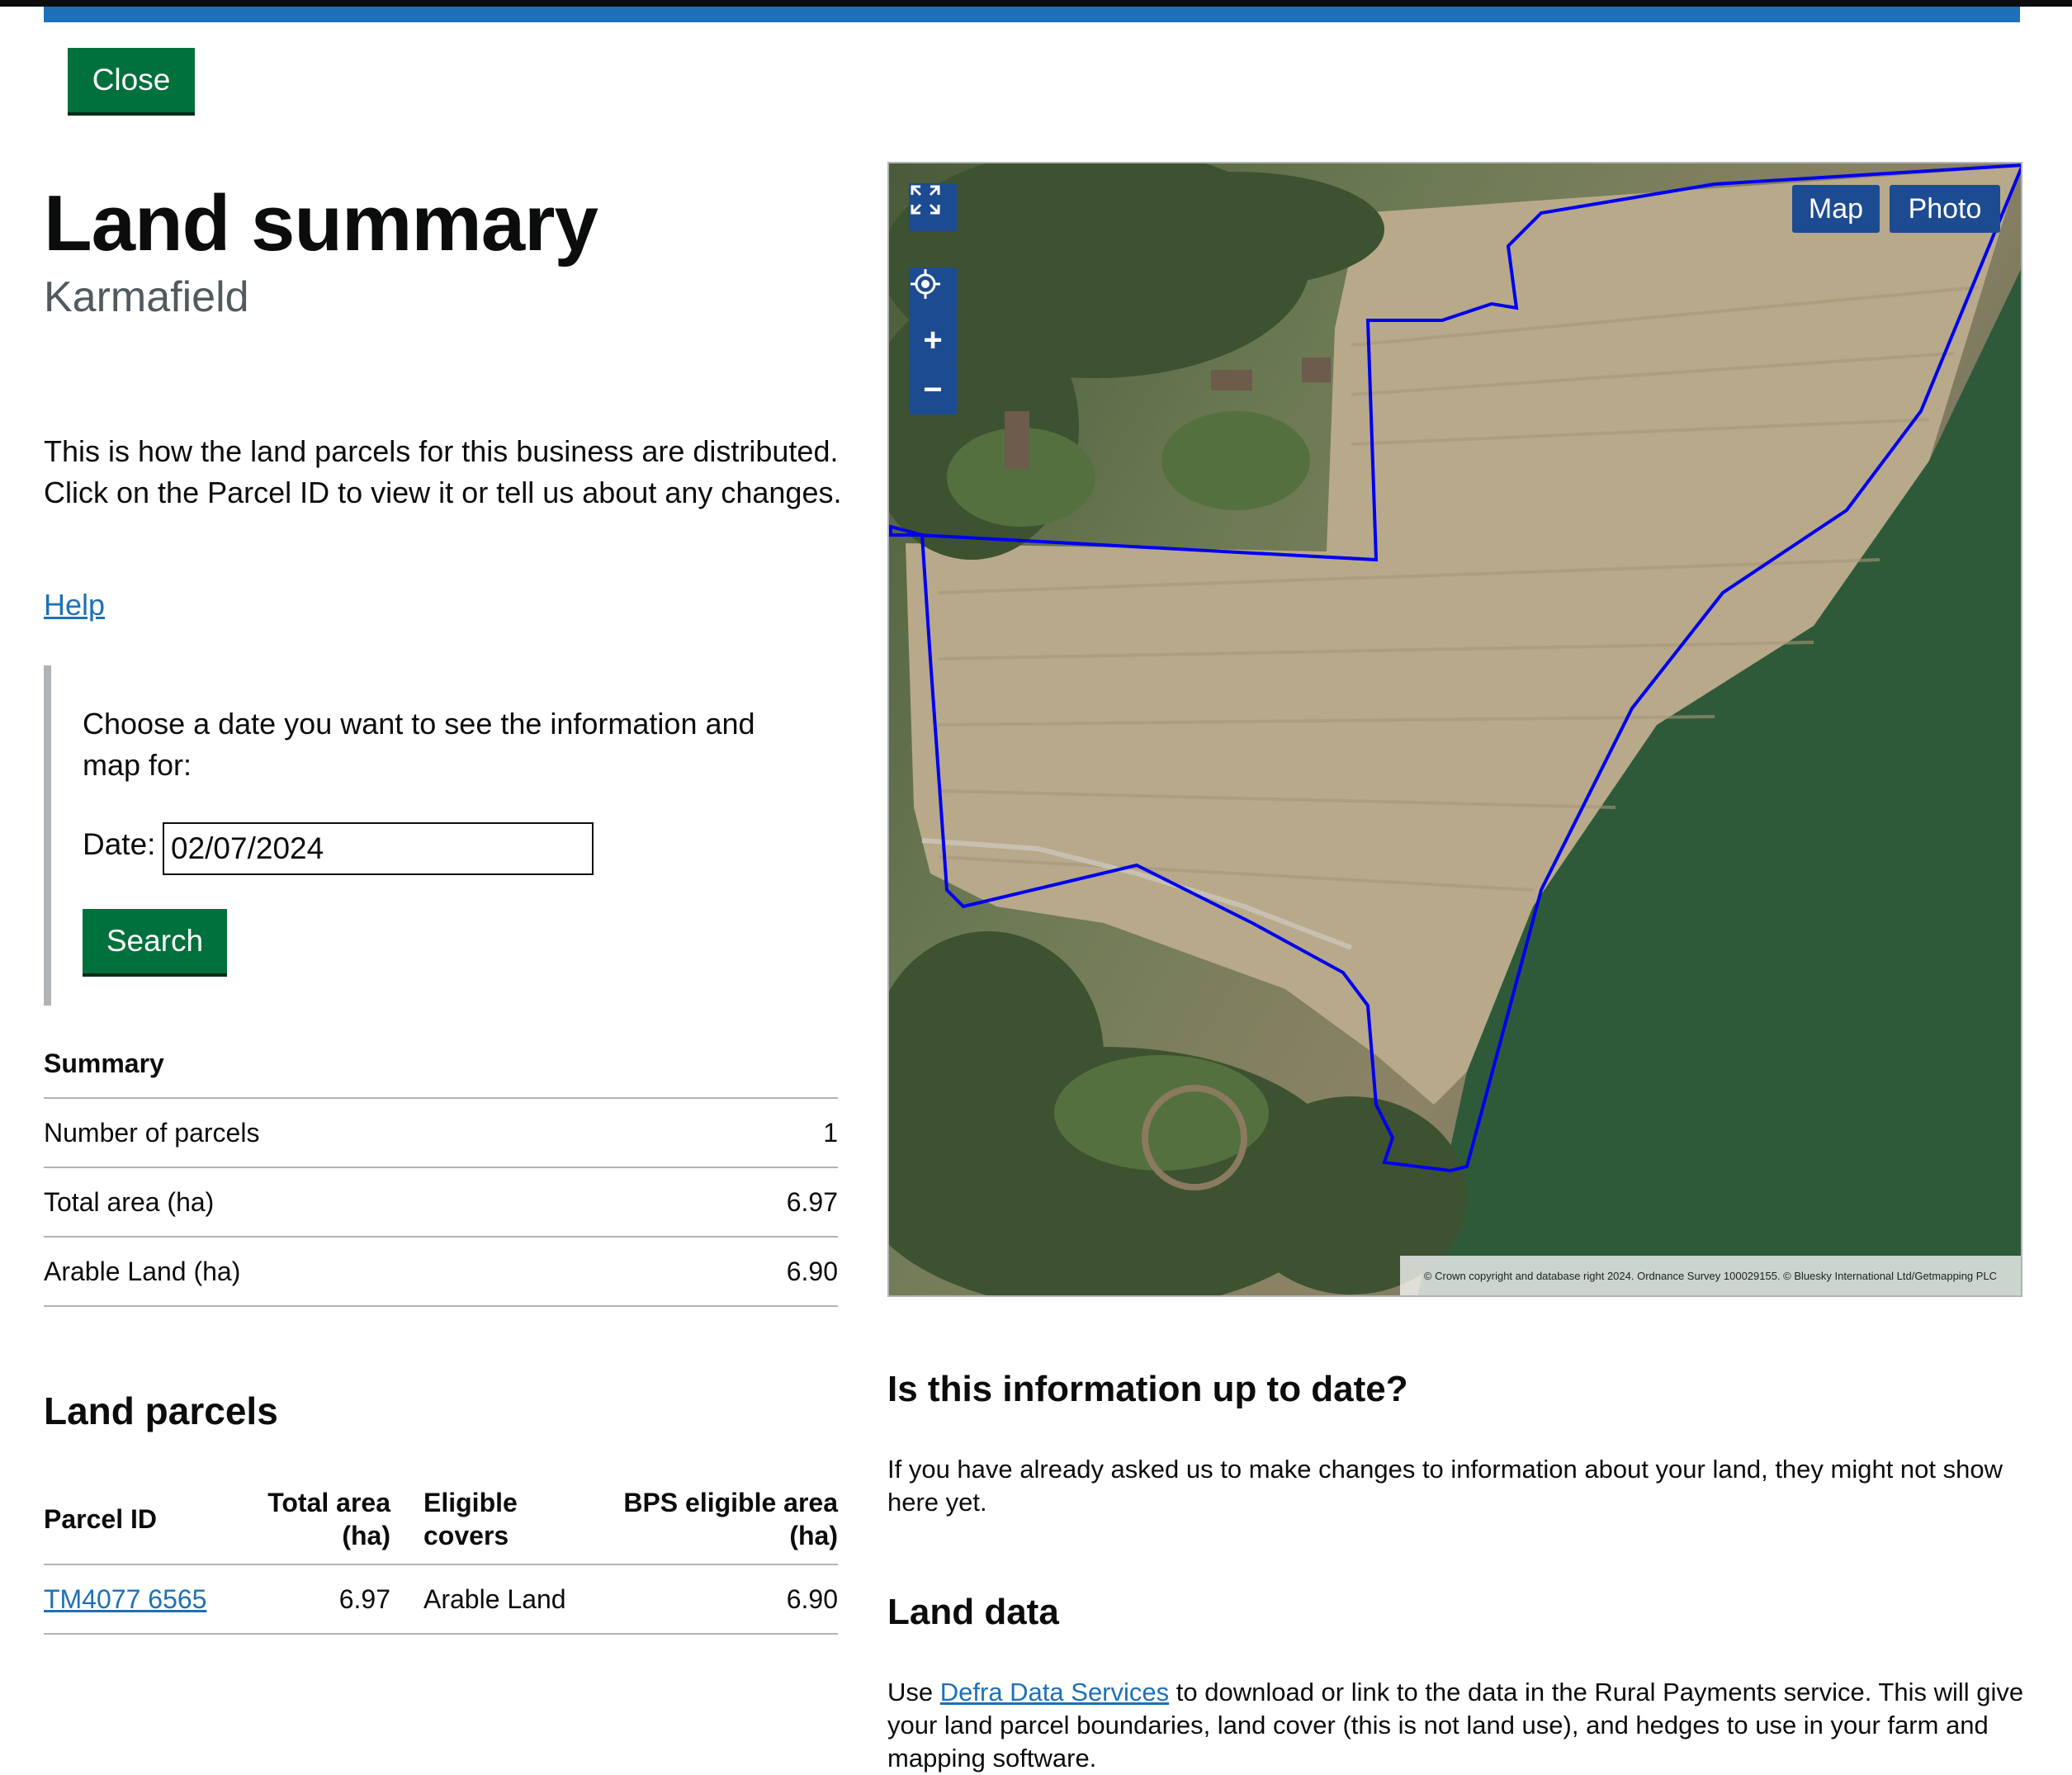  Describe the element at coordinates (131, 80) in the screenshot. I see `close-button: Close` at that location.